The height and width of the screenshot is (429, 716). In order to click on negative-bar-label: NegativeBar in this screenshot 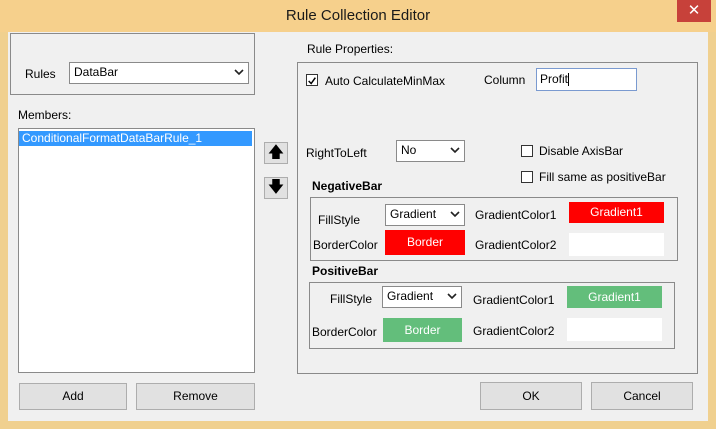, I will do `click(347, 186)`.